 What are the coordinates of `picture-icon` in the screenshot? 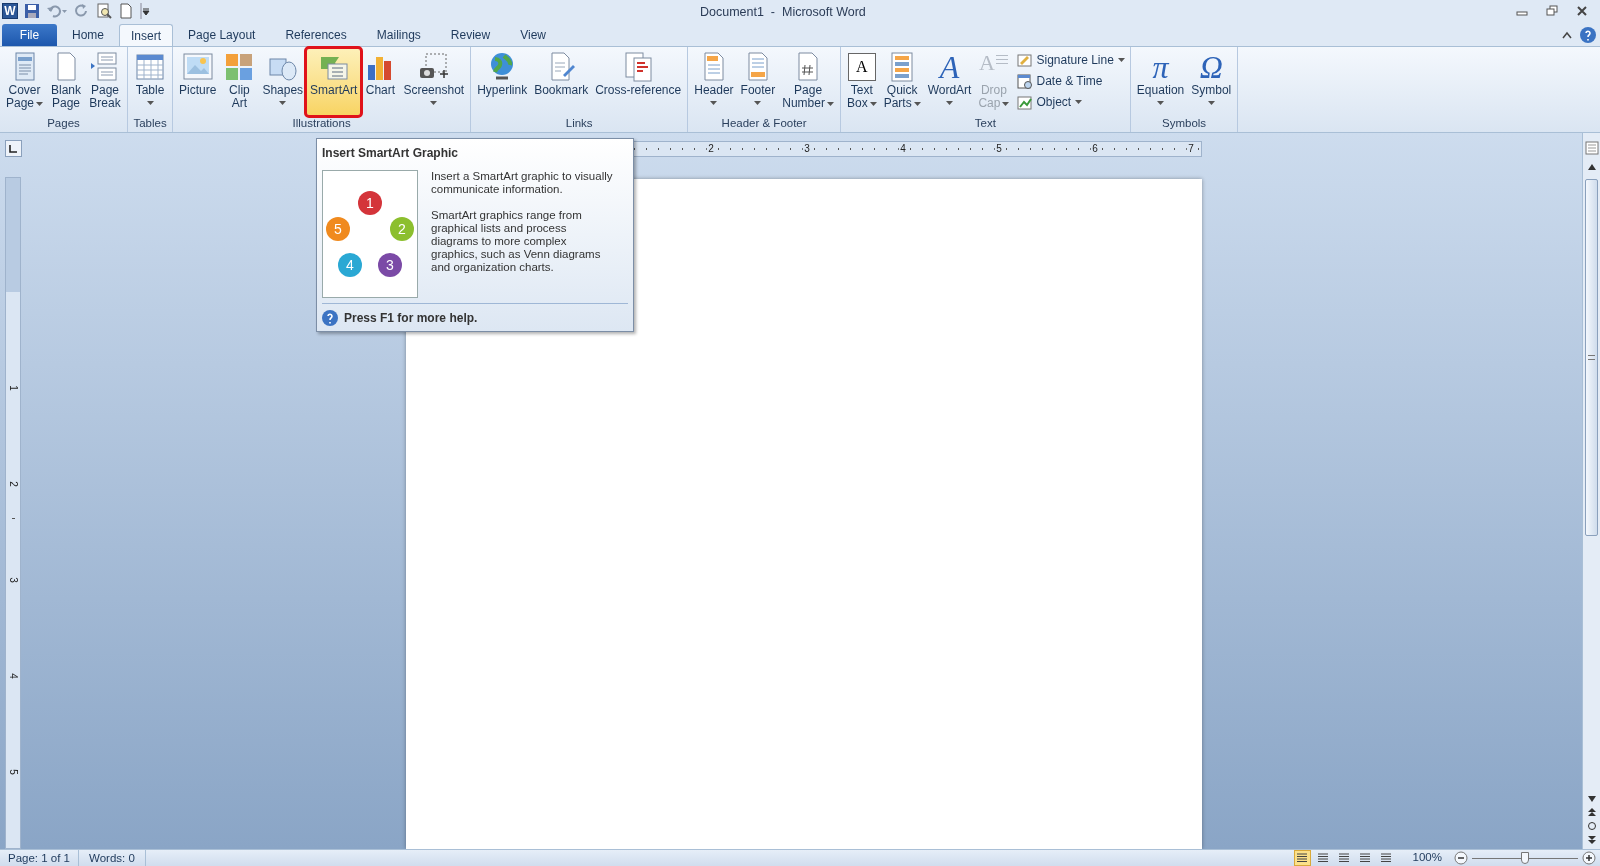 It's located at (197, 67).